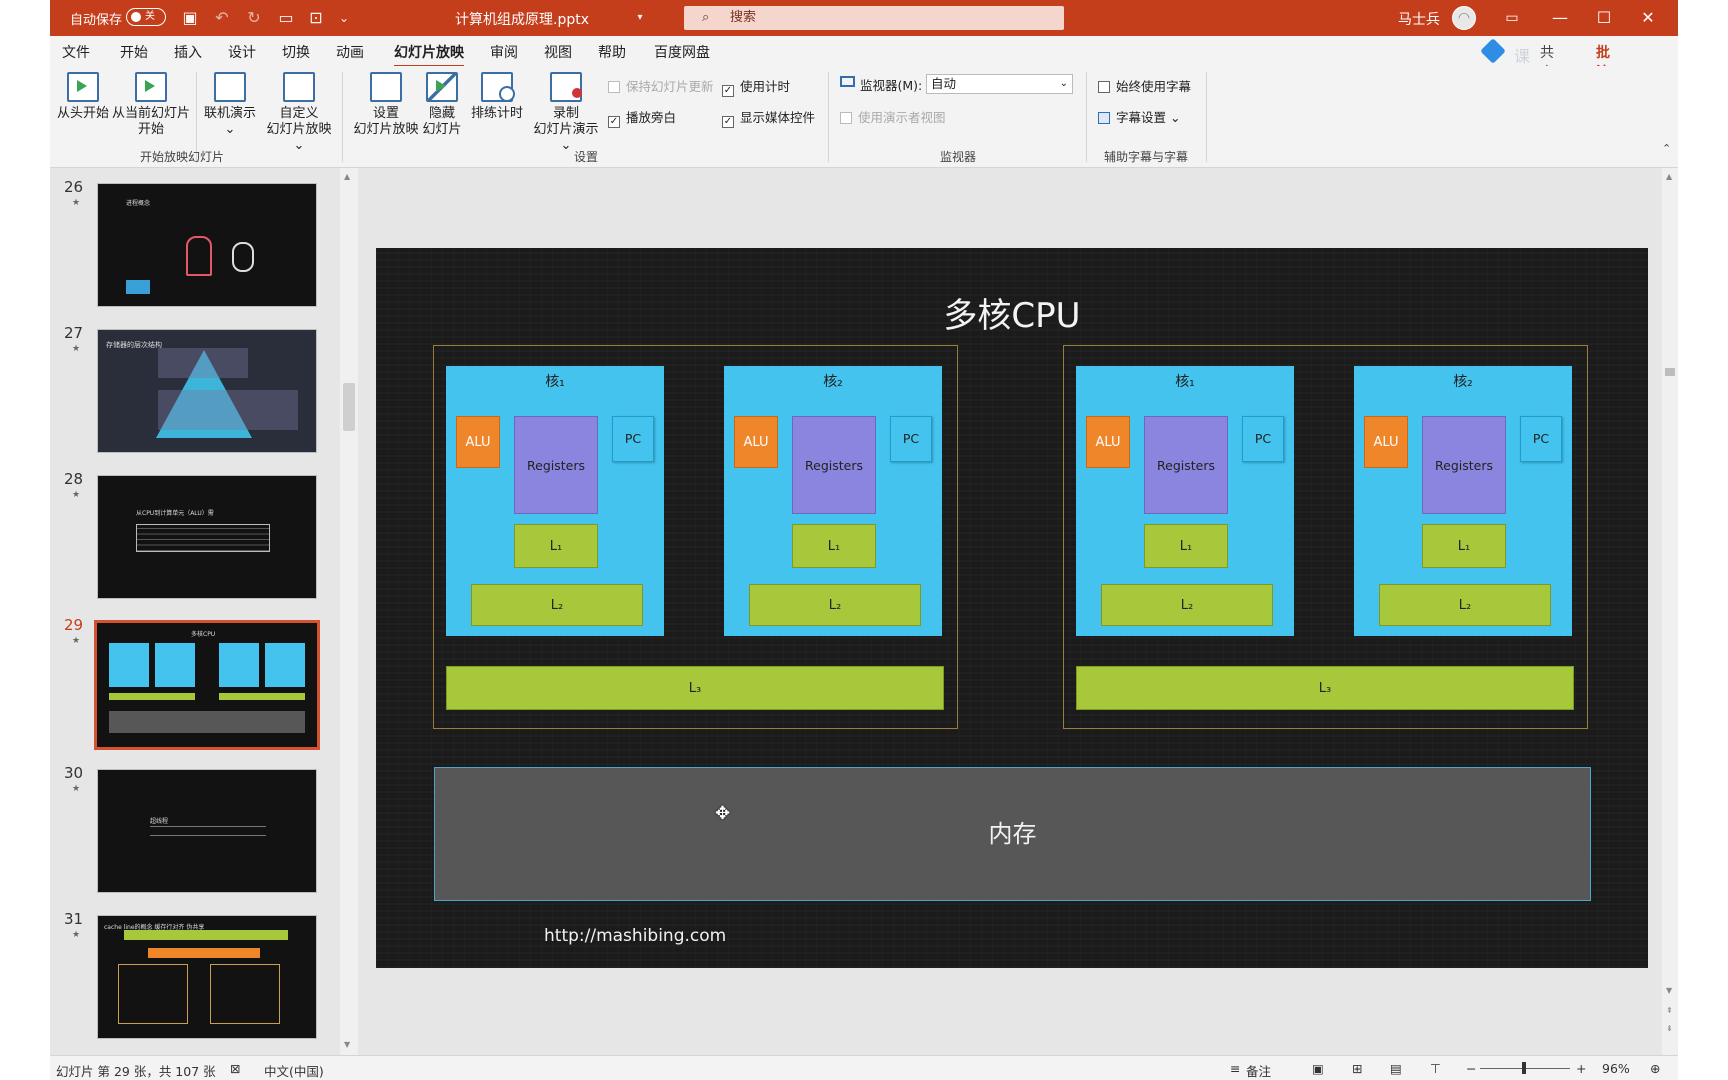 This screenshot has height=1080, width=1728. Describe the element at coordinates (1435, 1068) in the screenshot. I see `slideshow-view-icon: ⊤` at that location.